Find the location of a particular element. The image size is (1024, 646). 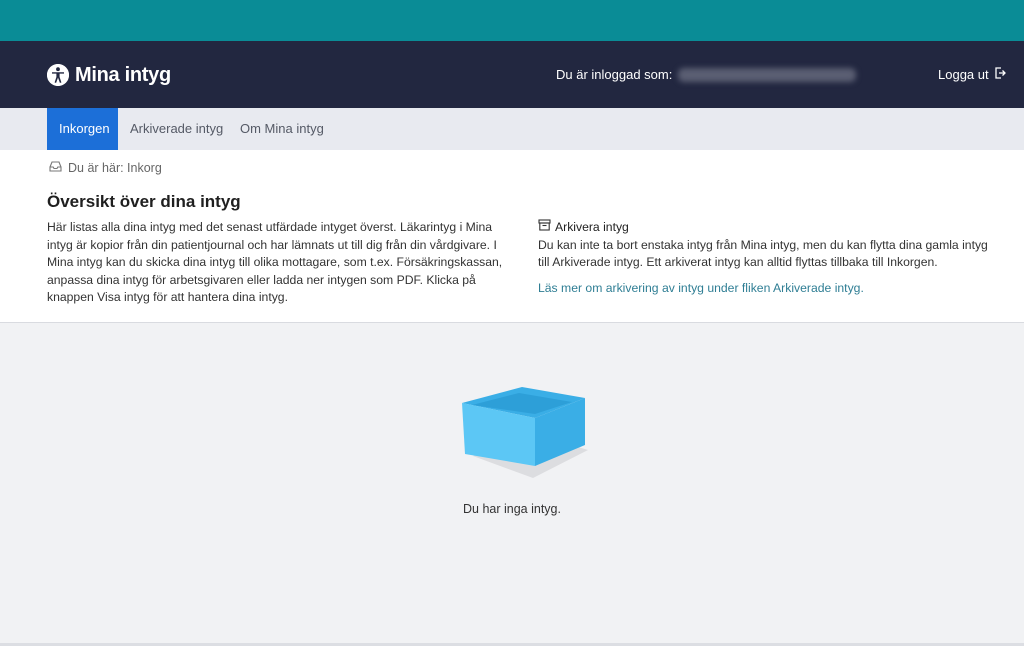

page-title: Översikt över dina intyg is located at coordinates (144, 201).